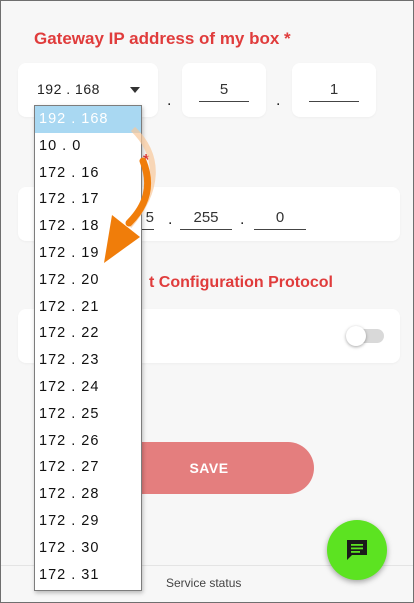 This screenshot has height=603, width=414. I want to click on dropdown-option: 172 . 17, so click(88, 199).